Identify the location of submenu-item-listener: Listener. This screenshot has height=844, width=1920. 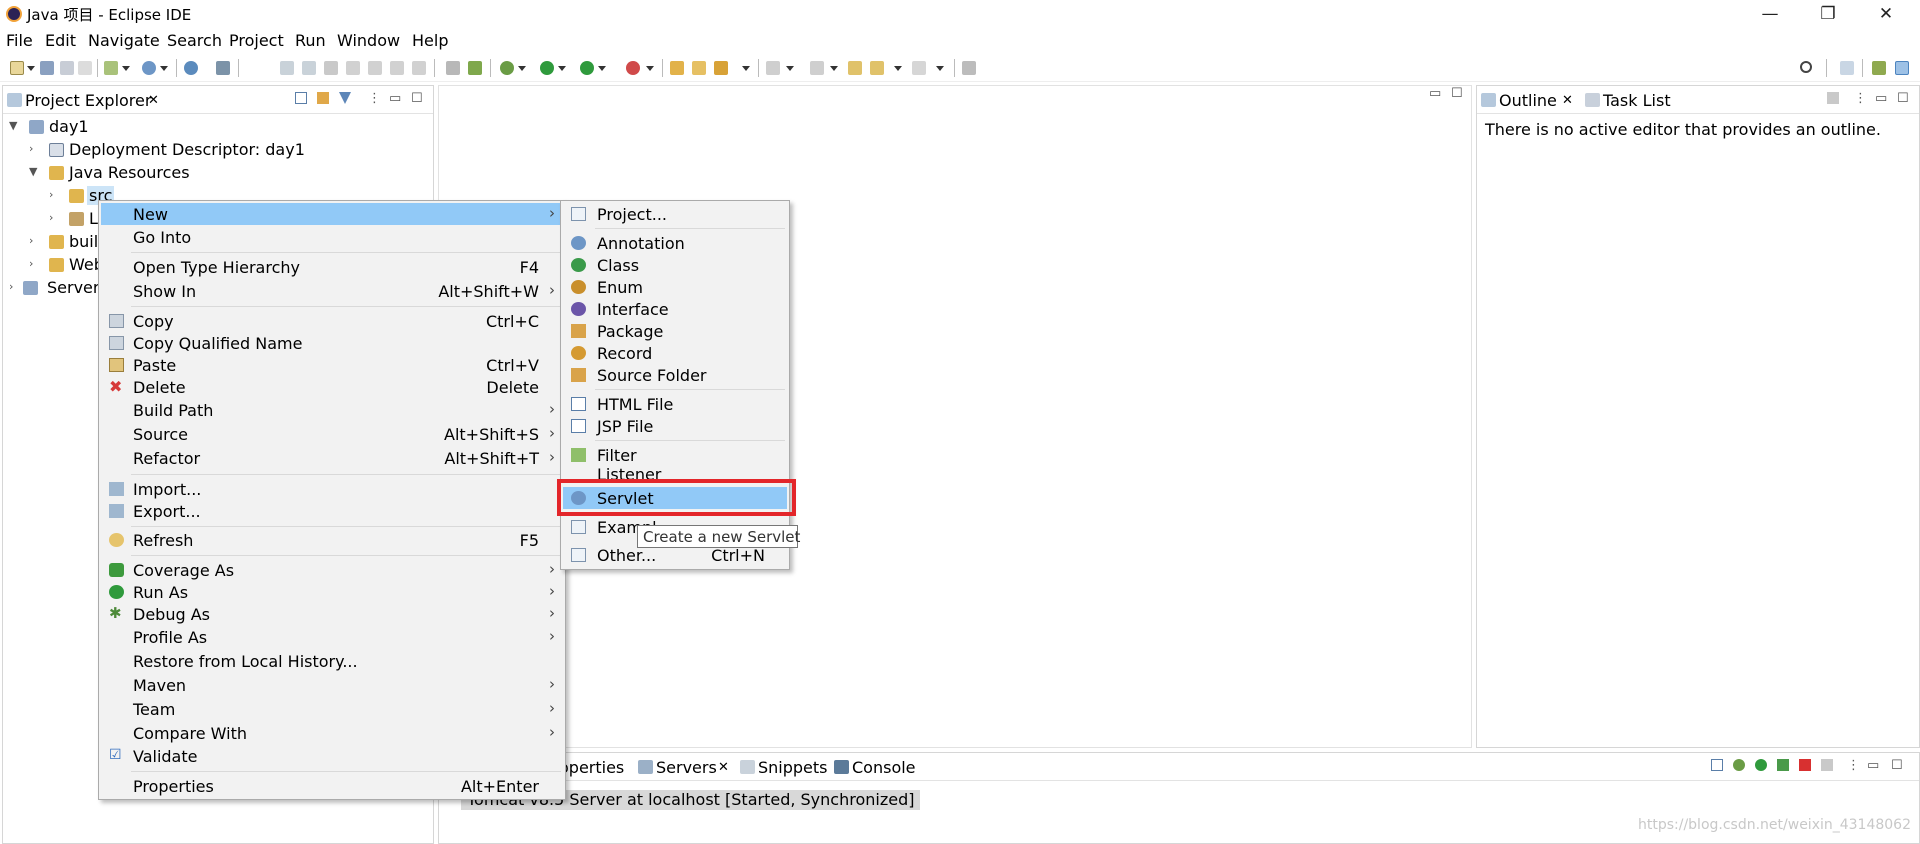
(675, 471).